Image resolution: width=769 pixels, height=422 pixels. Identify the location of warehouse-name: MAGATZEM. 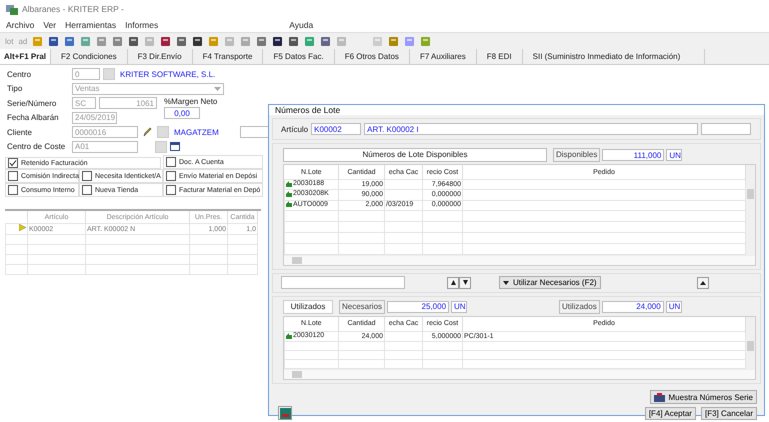
(196, 132).